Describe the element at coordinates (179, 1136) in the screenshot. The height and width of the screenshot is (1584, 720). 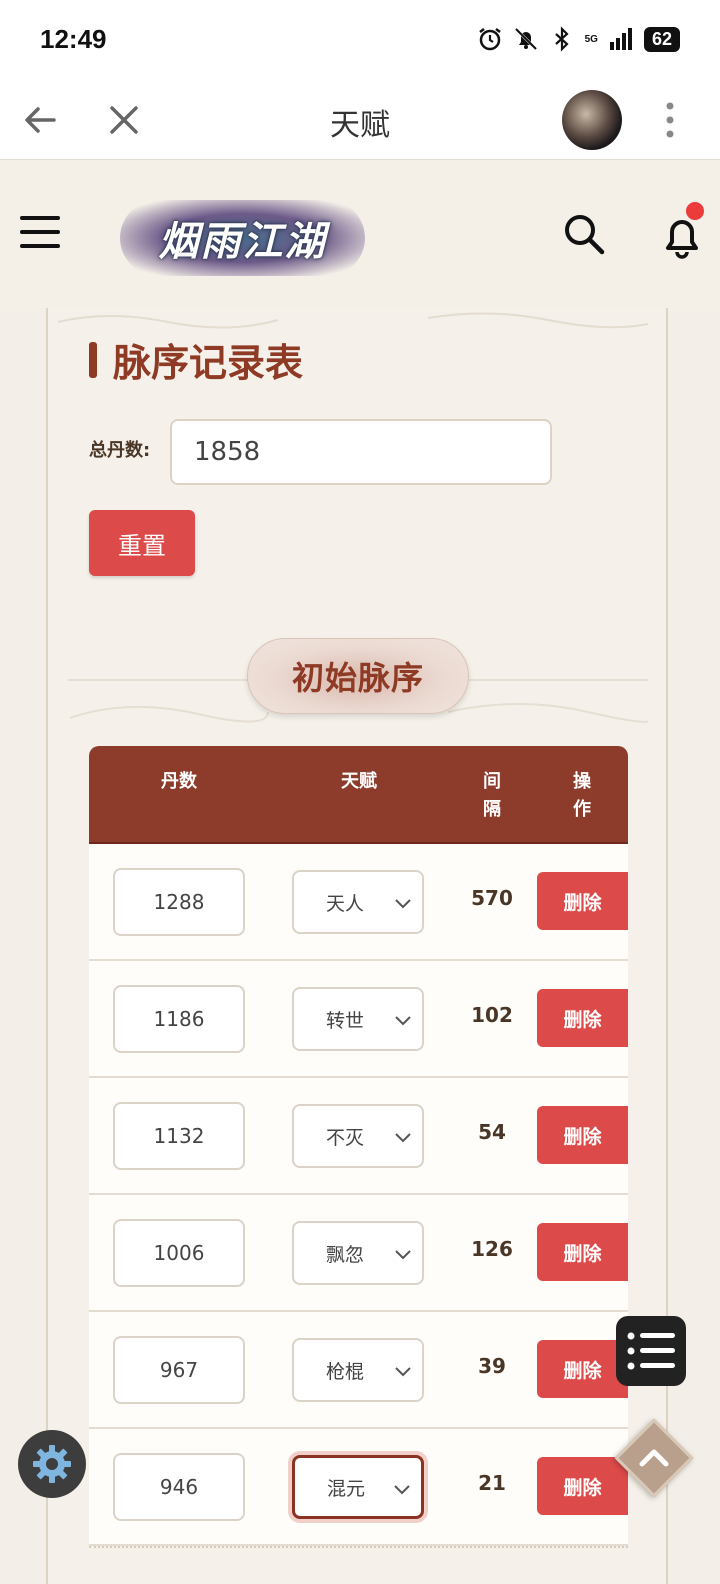
I see `dan-input: 1132` at that location.